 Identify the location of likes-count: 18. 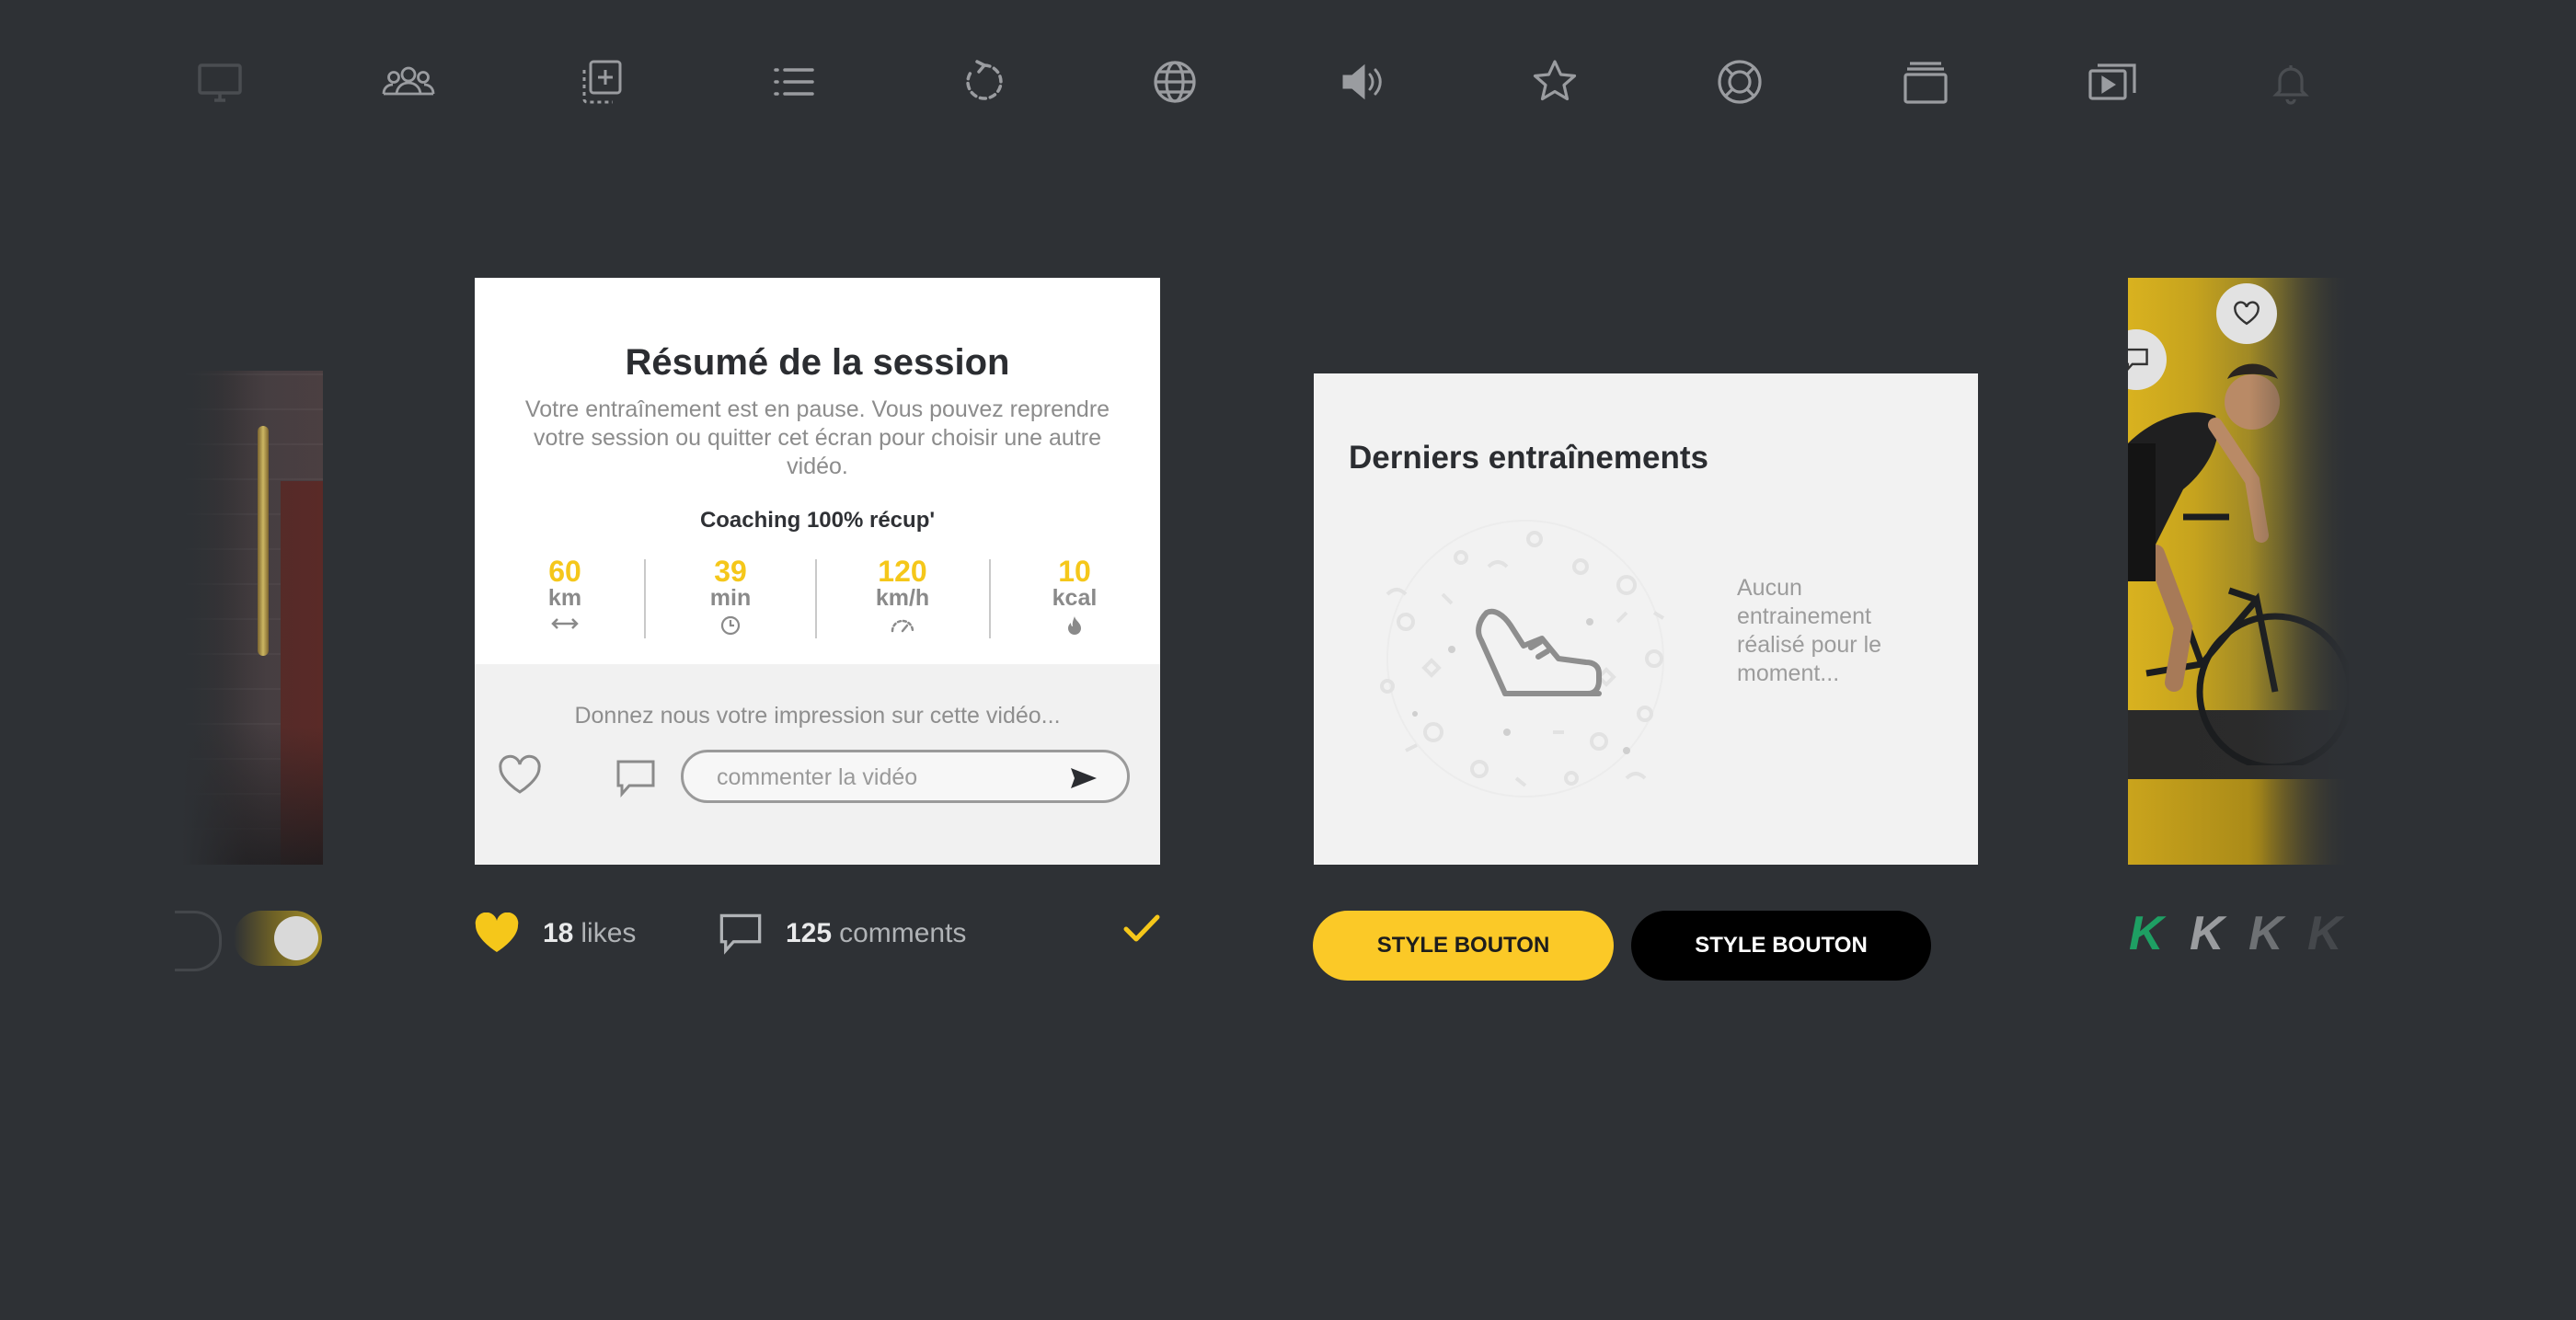
(558, 933).